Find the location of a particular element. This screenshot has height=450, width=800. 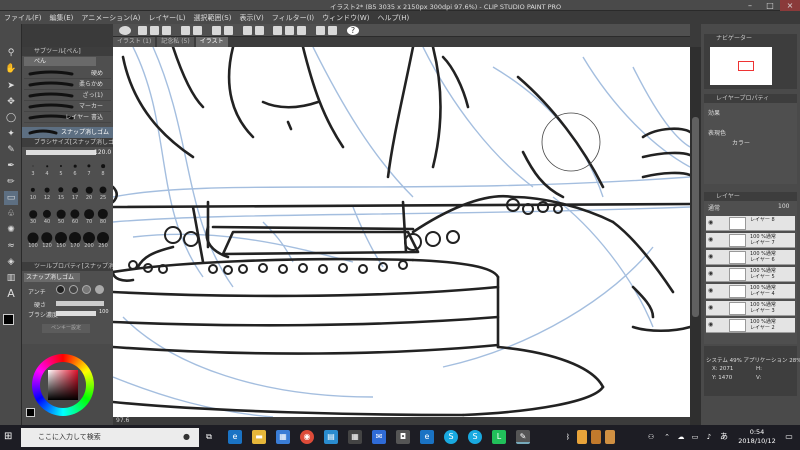

select-all-icon is located at coordinates (289, 30).